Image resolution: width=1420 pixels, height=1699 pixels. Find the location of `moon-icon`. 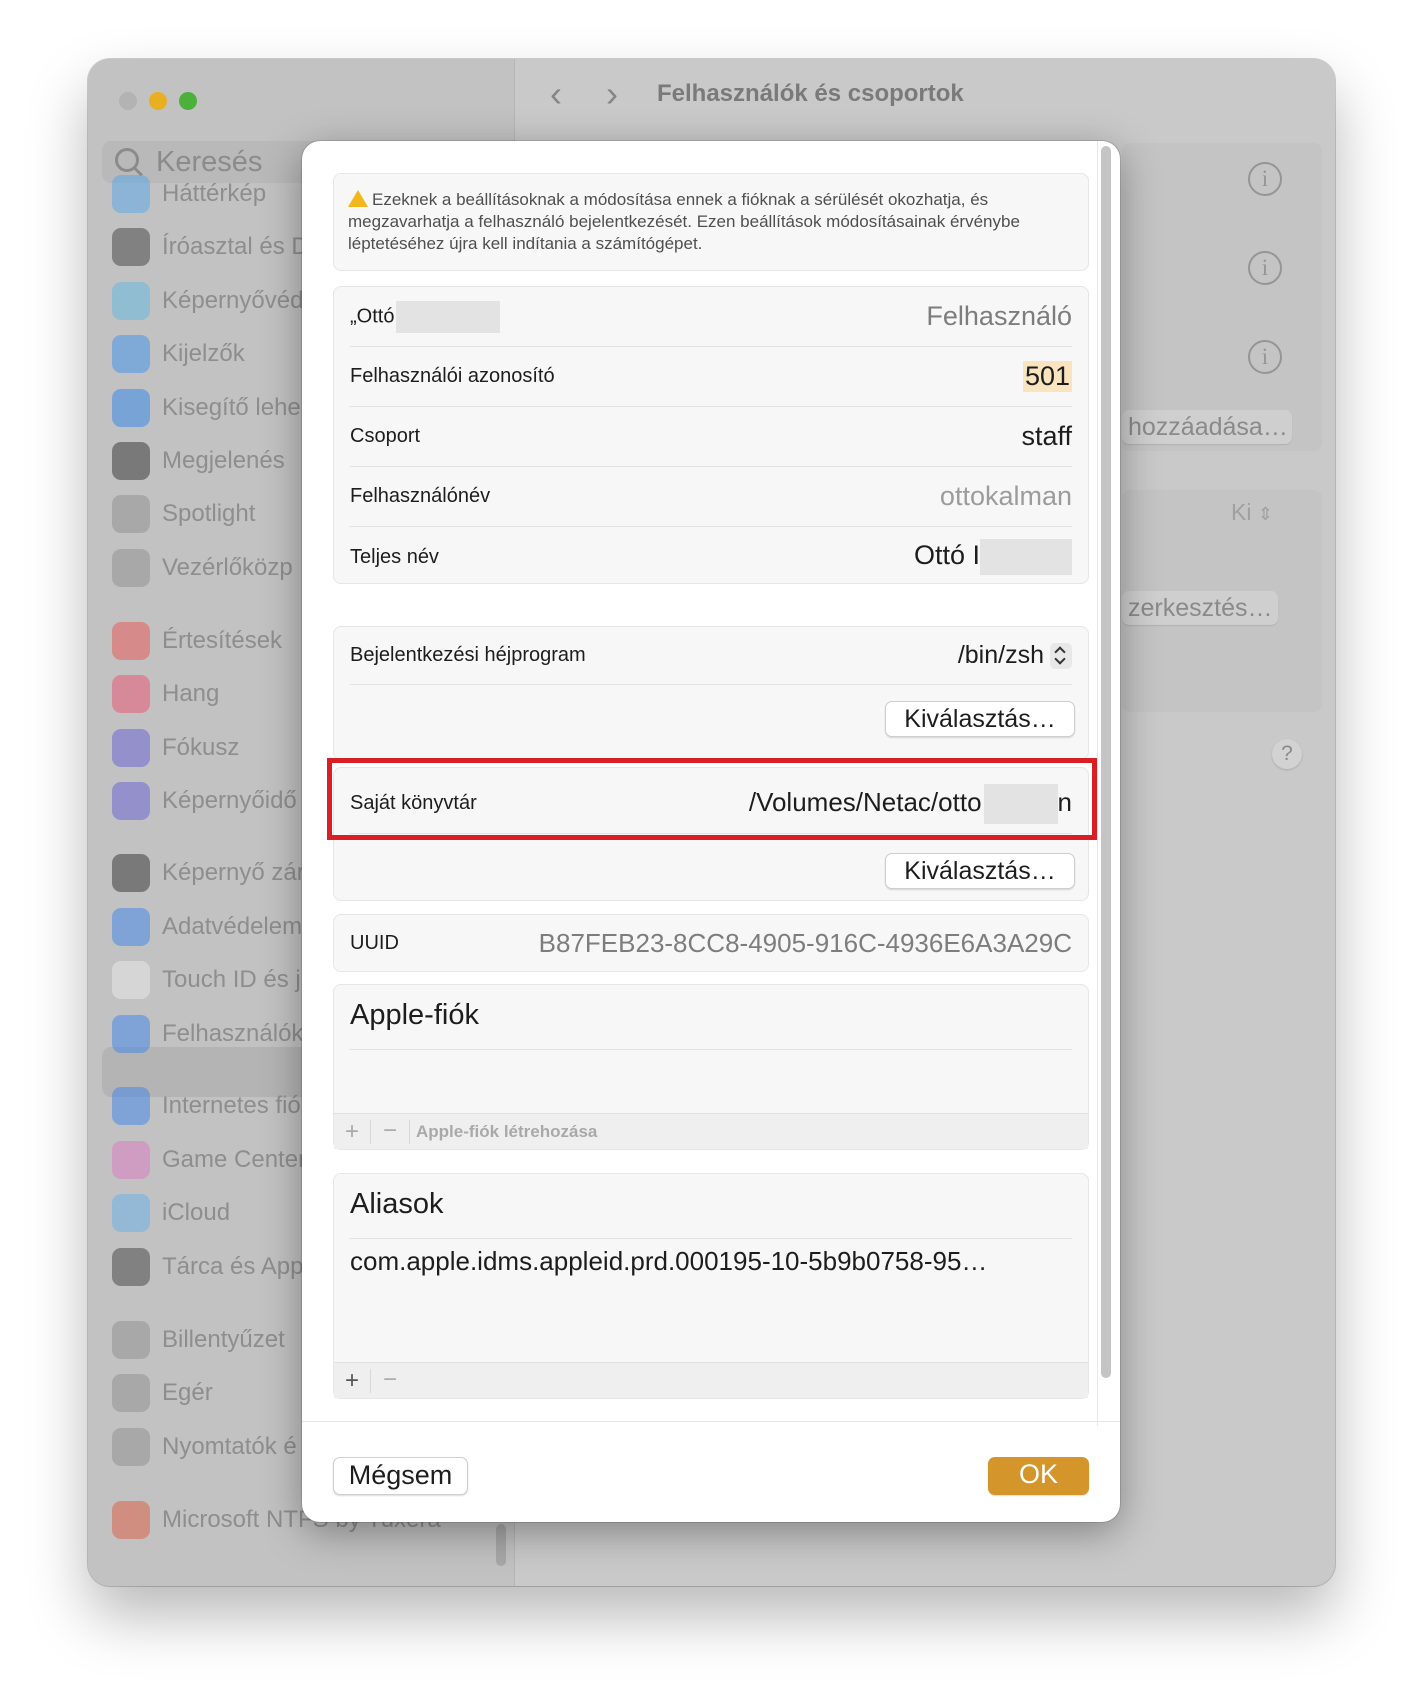

moon-icon is located at coordinates (131, 748).